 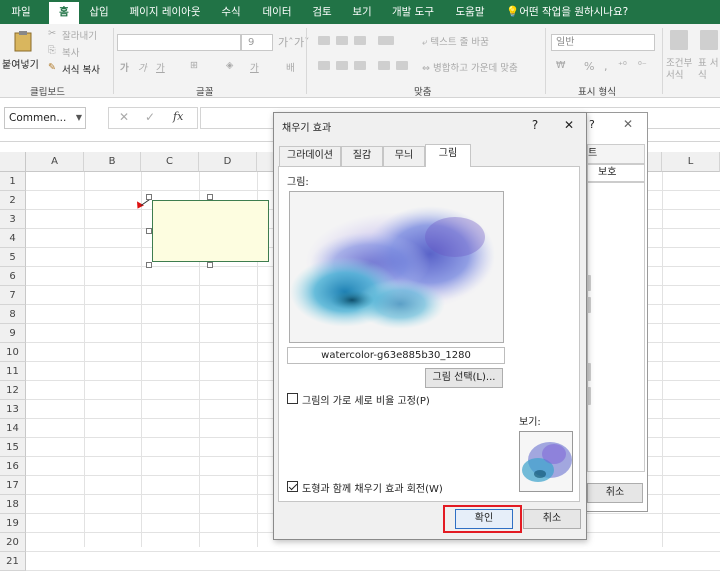 I want to click on row-header: 21, so click(x=13, y=561).